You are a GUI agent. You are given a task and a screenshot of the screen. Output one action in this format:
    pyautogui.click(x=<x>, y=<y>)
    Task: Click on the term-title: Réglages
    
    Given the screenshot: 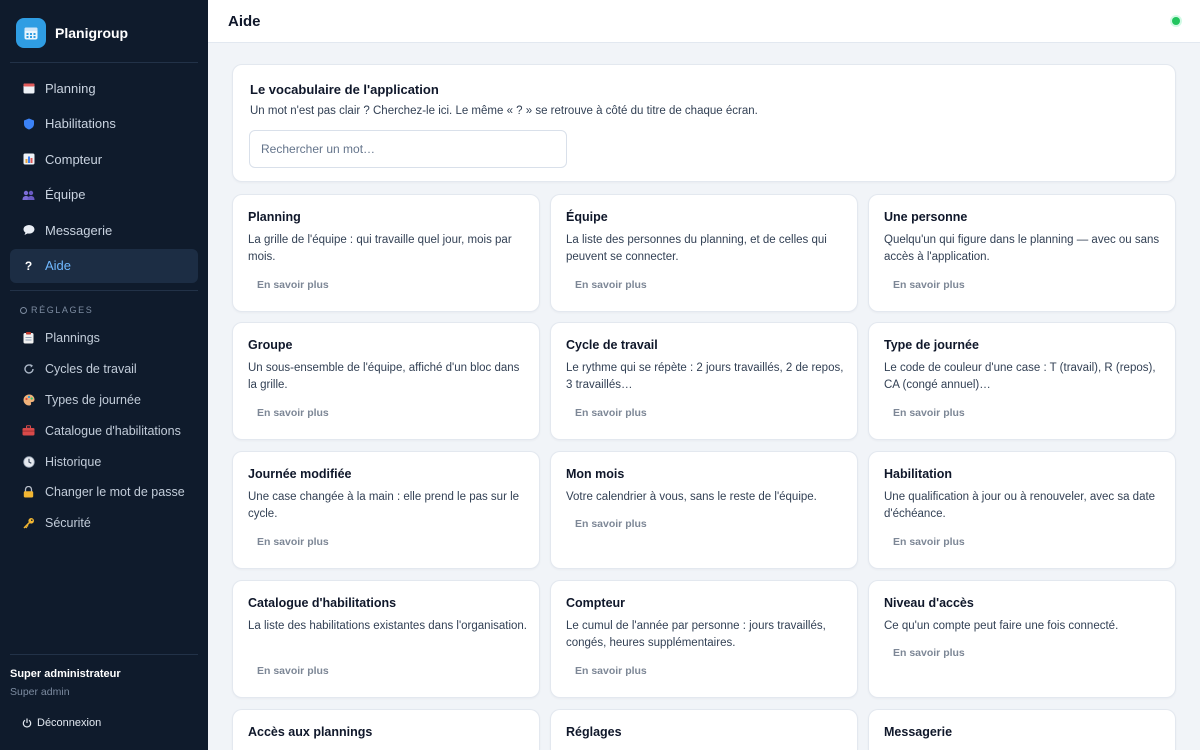 What is the action you would take?
    pyautogui.click(x=594, y=732)
    